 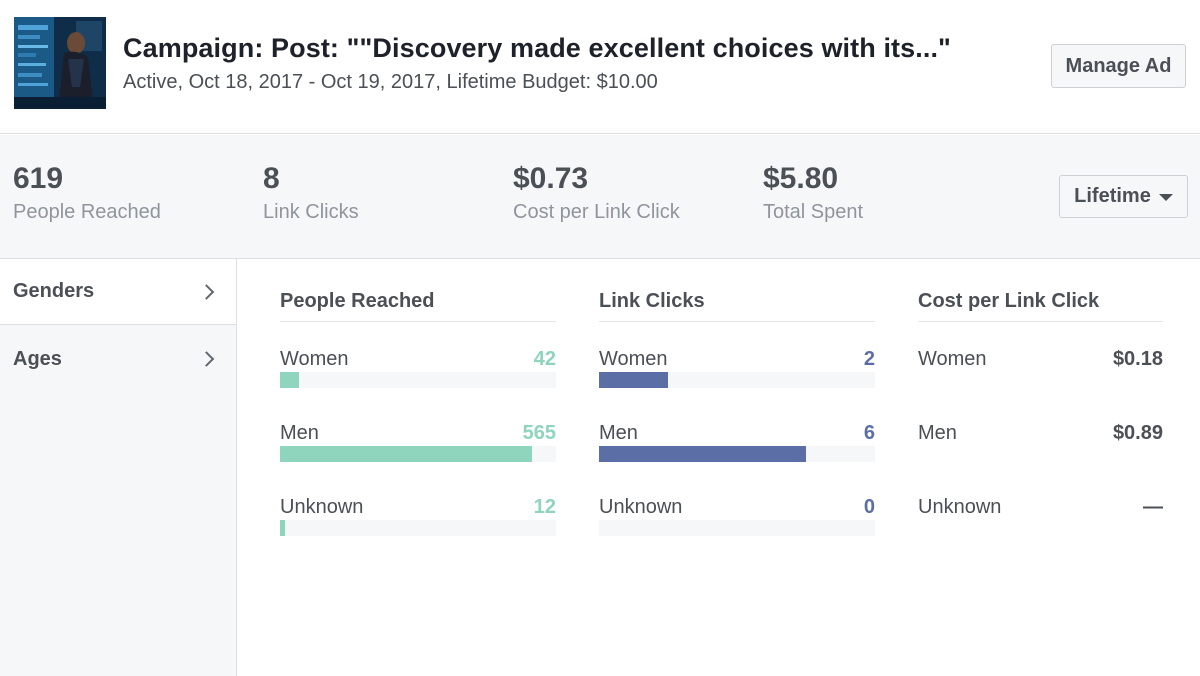 What do you see at coordinates (311, 212) in the screenshot?
I see `stat-label: Link Clicks` at bounding box center [311, 212].